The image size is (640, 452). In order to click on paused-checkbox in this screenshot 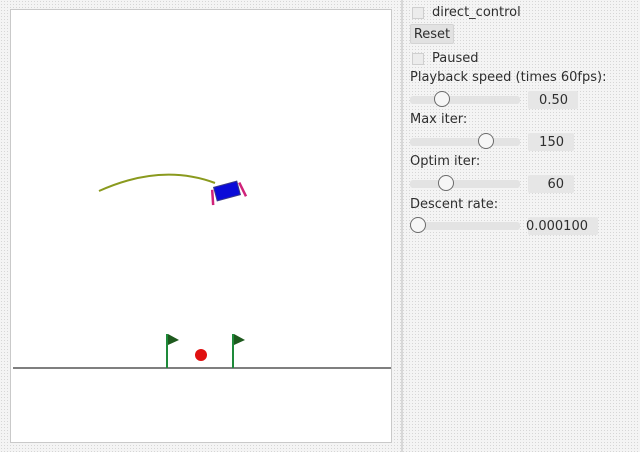, I will do `click(418, 58)`.